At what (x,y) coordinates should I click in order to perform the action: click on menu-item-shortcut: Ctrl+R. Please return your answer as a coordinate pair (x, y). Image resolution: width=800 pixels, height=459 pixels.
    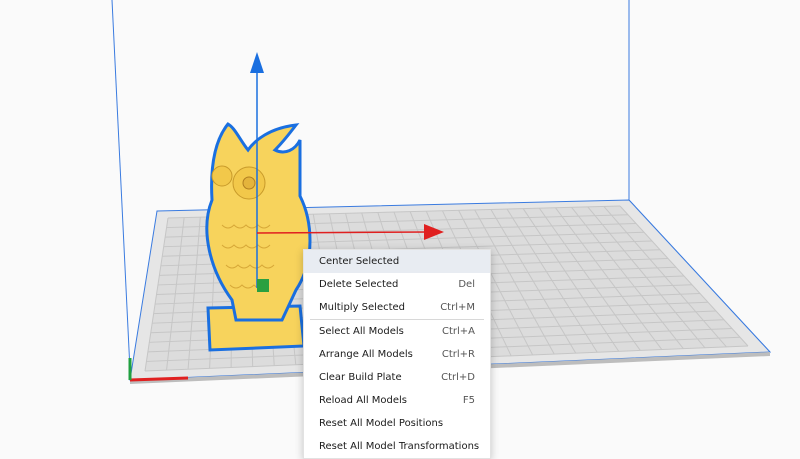
    Looking at the image, I should click on (458, 354).